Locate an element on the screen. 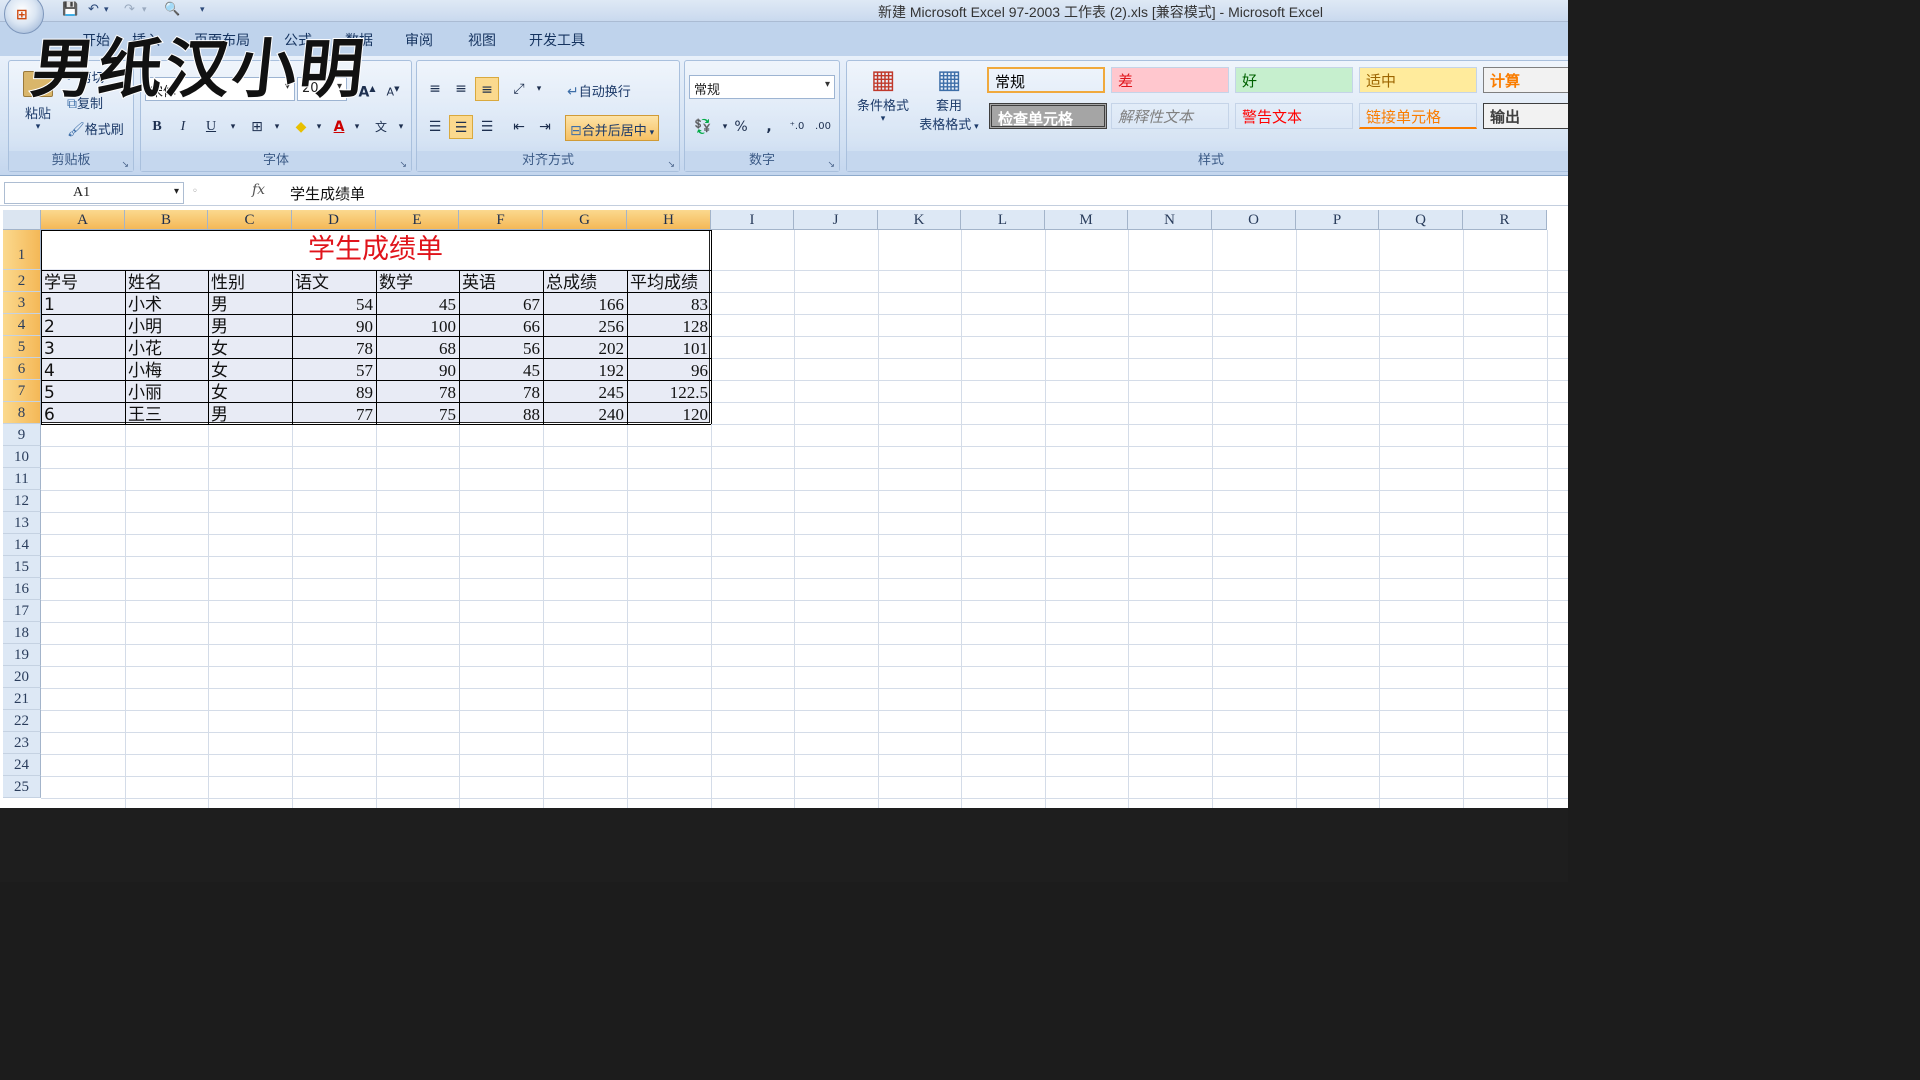 The width and height of the screenshot is (1920, 1080). cell-h7: 122.5 is located at coordinates (669, 391).